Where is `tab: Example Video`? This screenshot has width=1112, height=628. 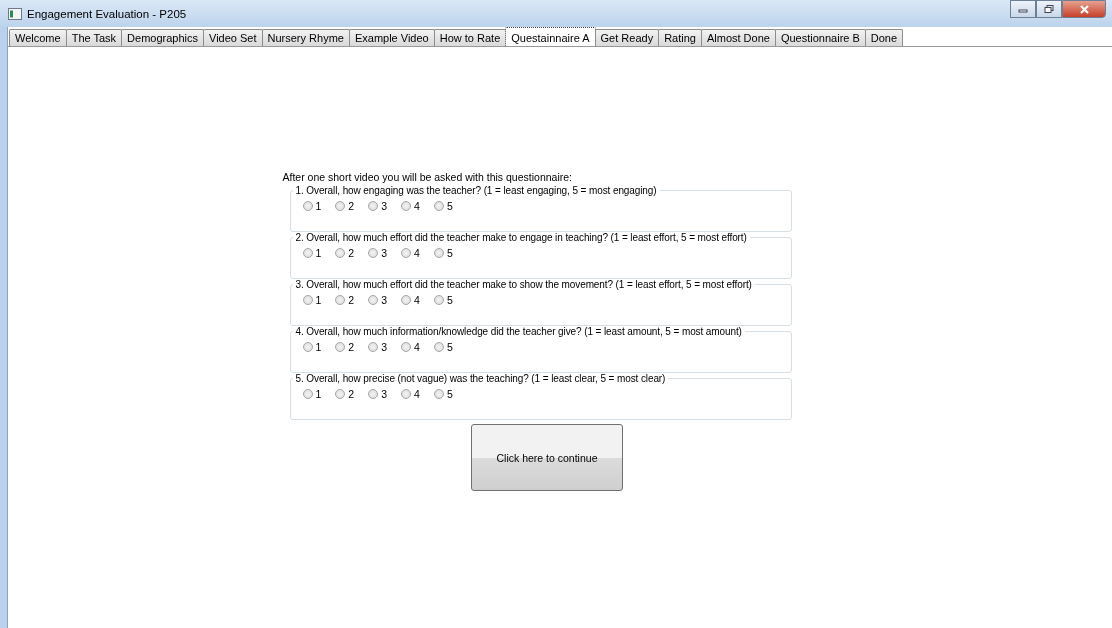
tab: Example Video is located at coordinates (391, 37).